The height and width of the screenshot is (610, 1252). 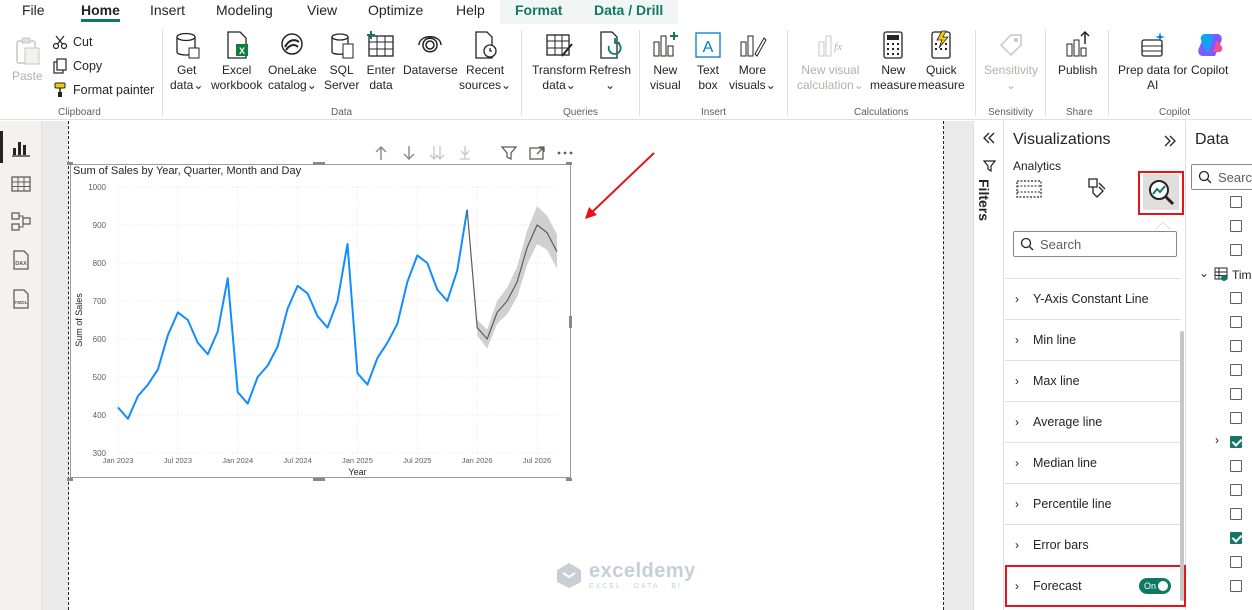 I want to click on copy-button: Copy, so click(x=77, y=66).